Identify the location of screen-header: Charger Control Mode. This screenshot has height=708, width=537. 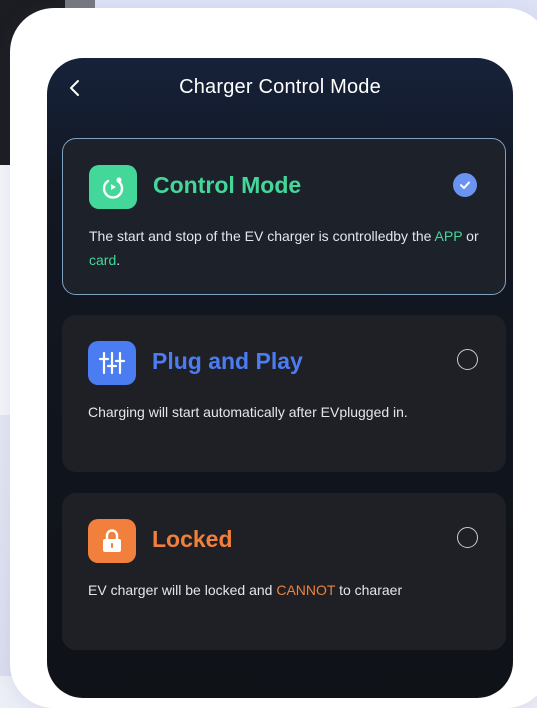
(280, 90).